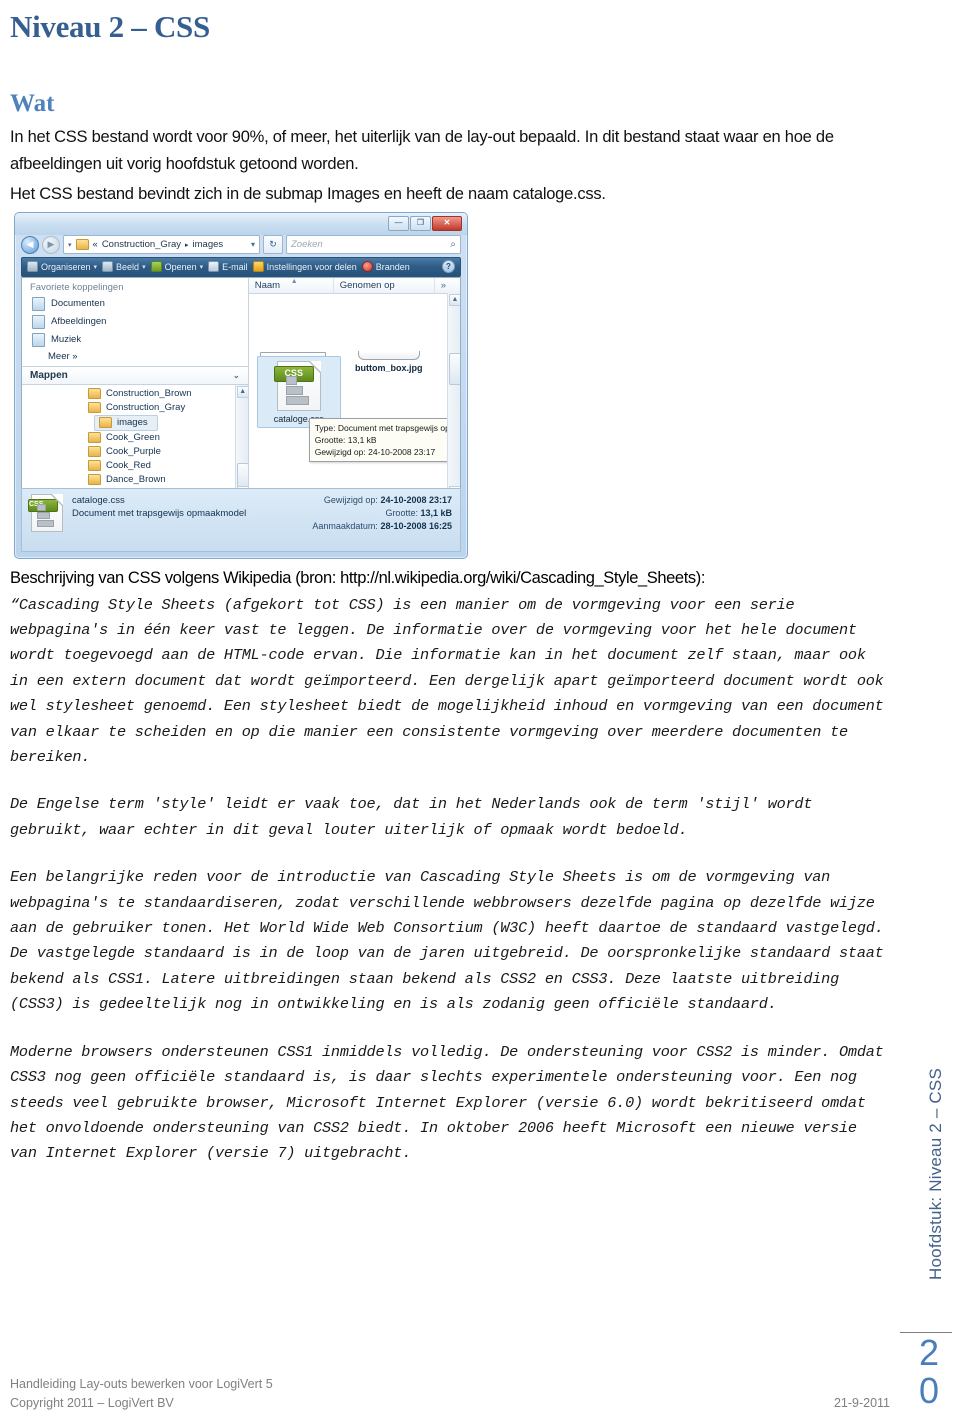 This screenshot has width=960, height=1427. I want to click on tree-label-4: Cook_Purple, so click(133, 452).